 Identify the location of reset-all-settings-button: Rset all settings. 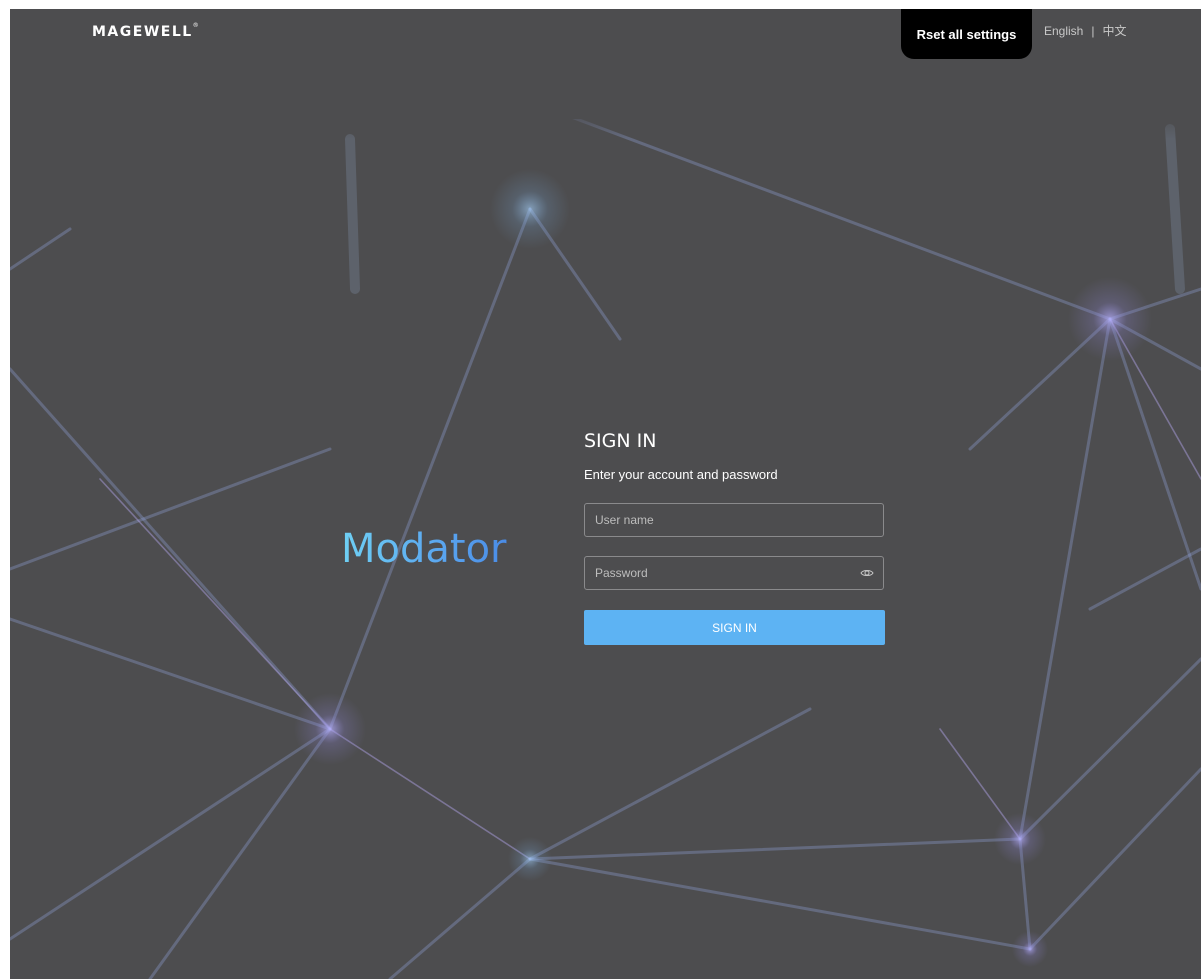
(966, 34).